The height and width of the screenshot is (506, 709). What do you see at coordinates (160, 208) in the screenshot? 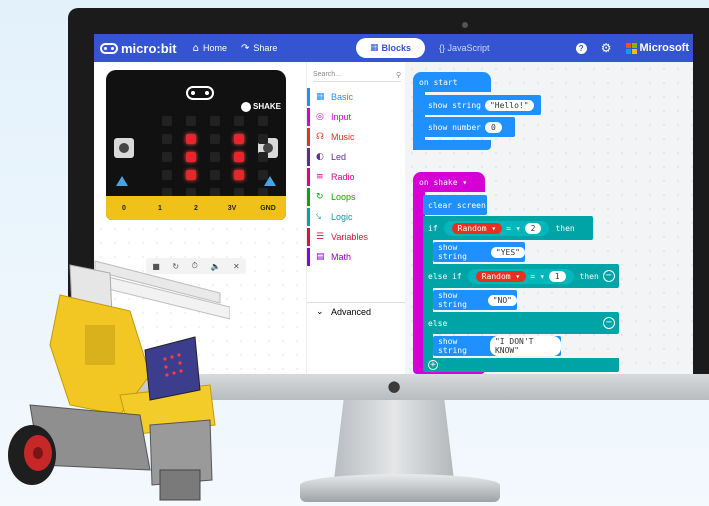
I see `pin-1: 1` at bounding box center [160, 208].